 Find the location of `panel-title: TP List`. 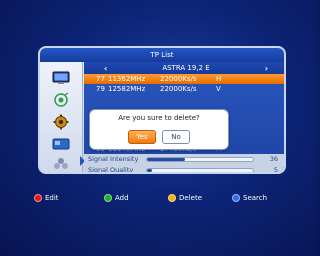

panel-title: TP List is located at coordinates (162, 55).